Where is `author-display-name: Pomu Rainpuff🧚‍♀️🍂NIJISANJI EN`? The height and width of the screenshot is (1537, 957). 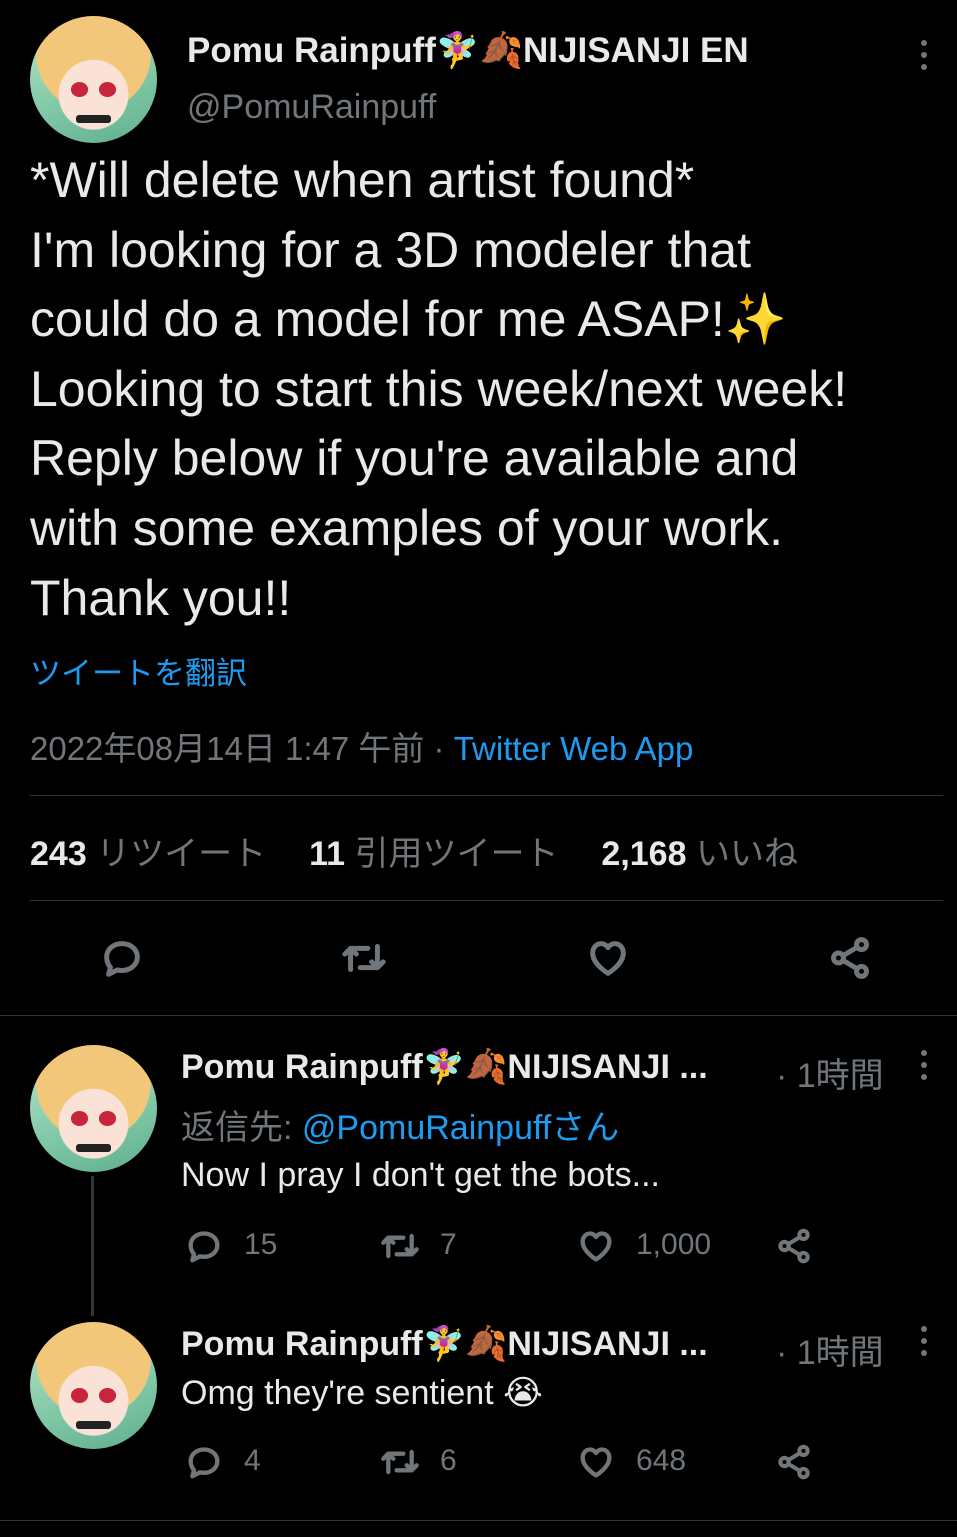
author-display-name: Pomu Rainpuff🧚‍♀️🍂NIJISANJI EN is located at coordinates (468, 50).